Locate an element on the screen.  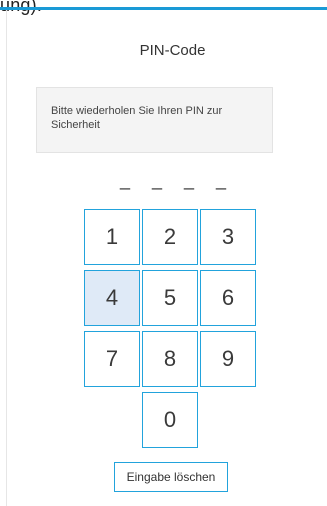
clear-input-button: Eingabe löschen is located at coordinates (171, 477).